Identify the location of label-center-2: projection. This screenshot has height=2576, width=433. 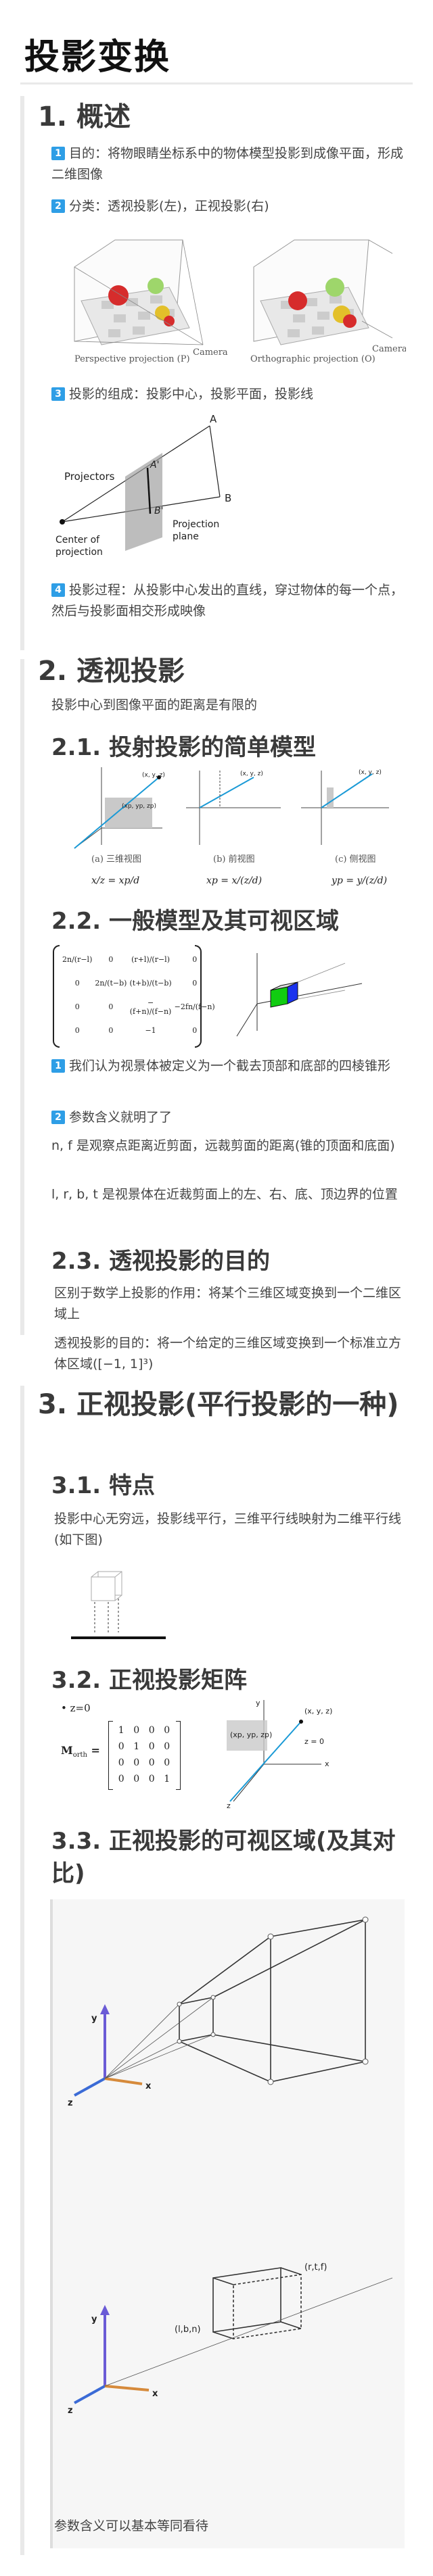
(79, 552).